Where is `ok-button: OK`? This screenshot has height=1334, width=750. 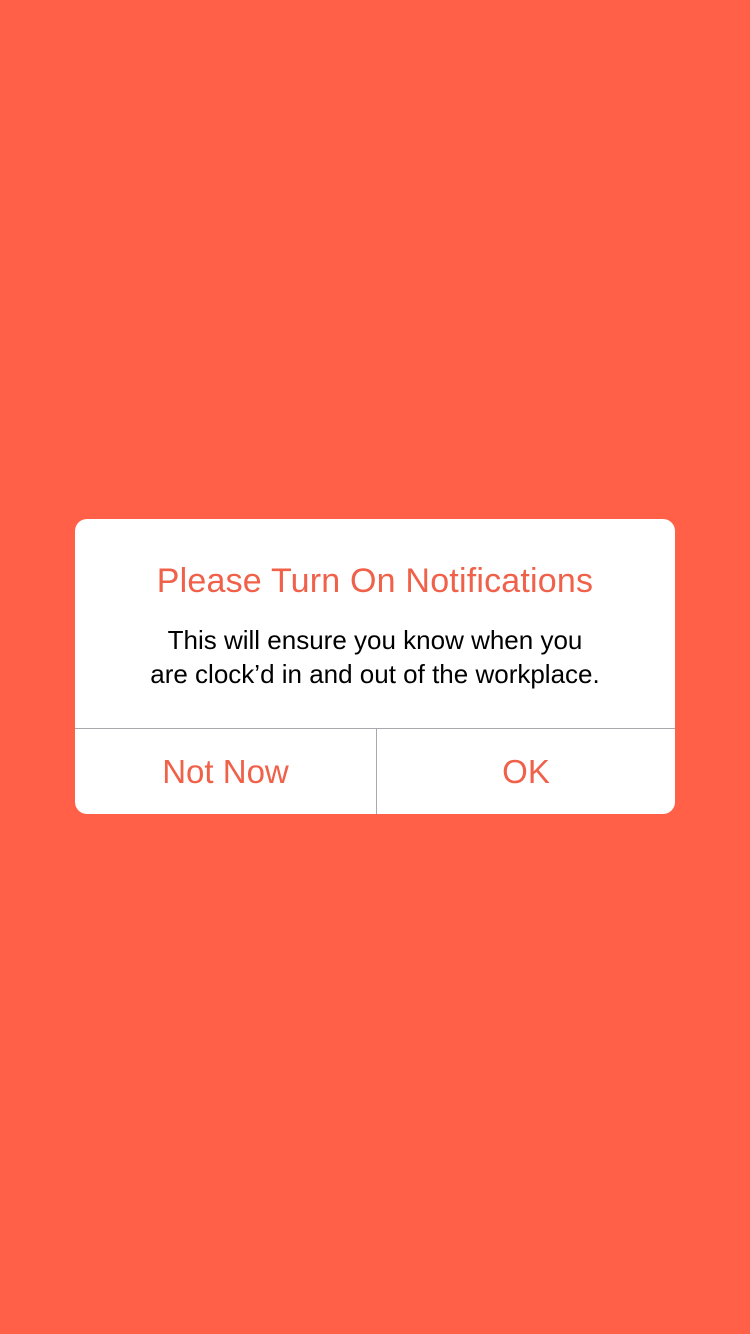 ok-button: OK is located at coordinates (526, 771).